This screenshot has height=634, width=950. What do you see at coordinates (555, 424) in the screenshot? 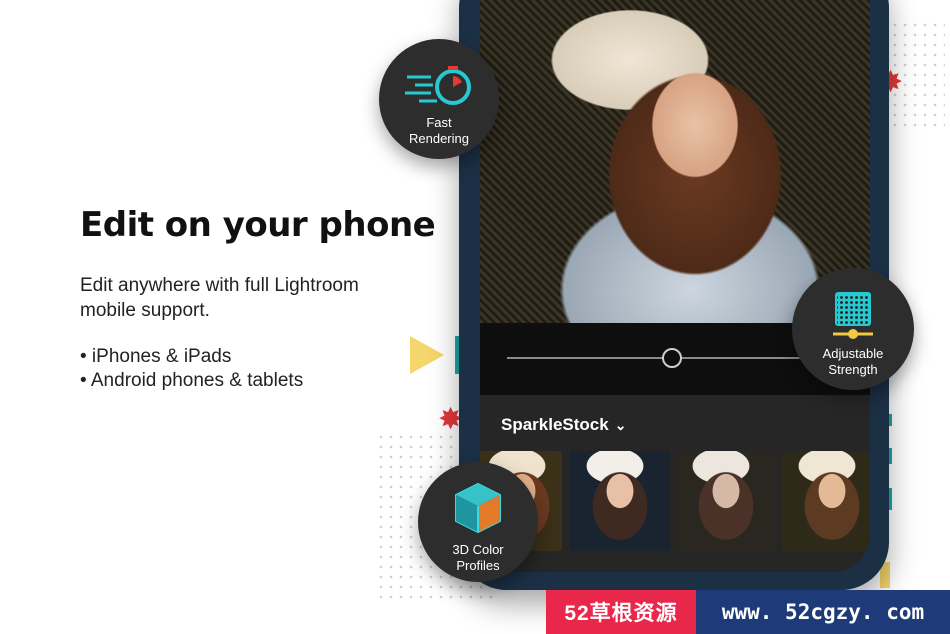
I see `preset-group-label: SparkleStock` at bounding box center [555, 424].